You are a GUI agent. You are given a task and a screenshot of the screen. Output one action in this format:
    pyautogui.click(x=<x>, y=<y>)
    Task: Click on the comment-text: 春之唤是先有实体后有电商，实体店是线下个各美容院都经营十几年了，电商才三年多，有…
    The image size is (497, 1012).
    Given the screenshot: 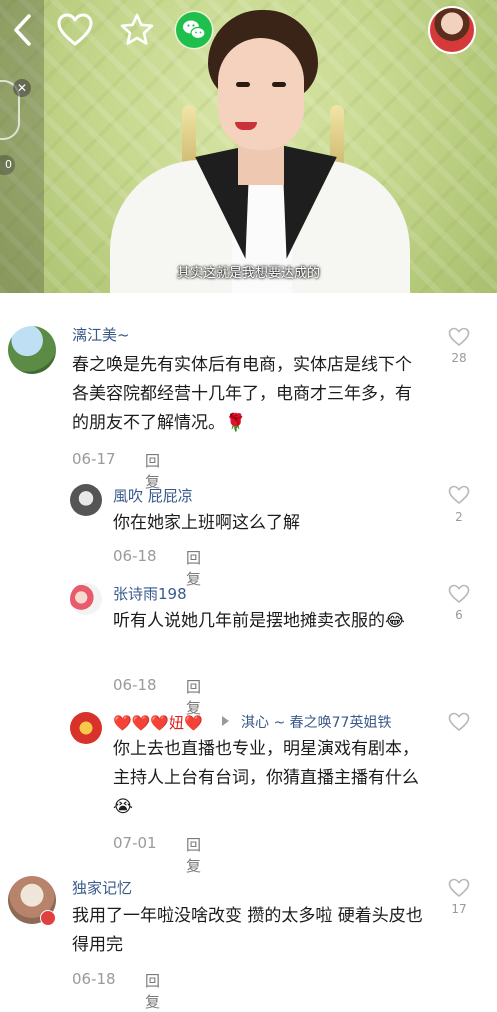 What is the action you would take?
    pyautogui.click(x=242, y=394)
    